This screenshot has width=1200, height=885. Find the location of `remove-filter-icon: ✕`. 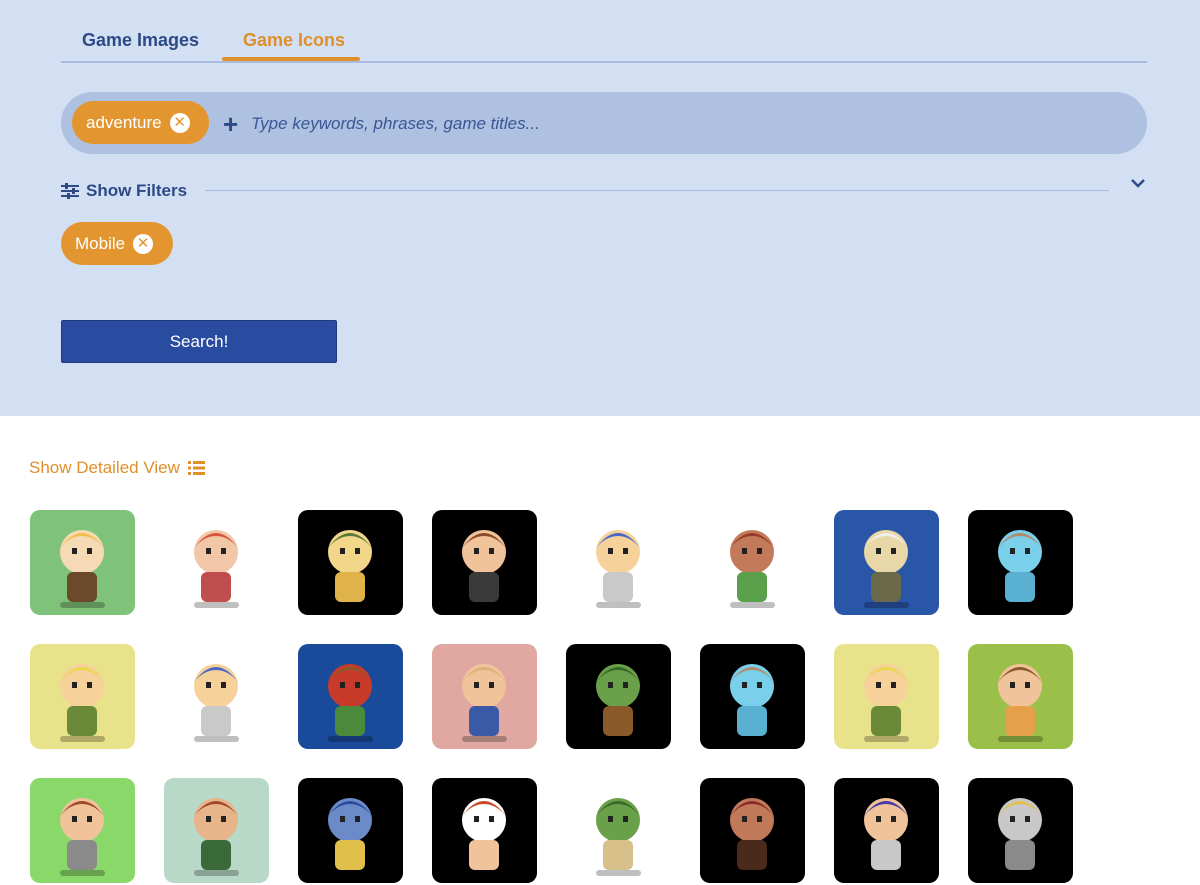

remove-filter-icon: ✕ is located at coordinates (143, 243).